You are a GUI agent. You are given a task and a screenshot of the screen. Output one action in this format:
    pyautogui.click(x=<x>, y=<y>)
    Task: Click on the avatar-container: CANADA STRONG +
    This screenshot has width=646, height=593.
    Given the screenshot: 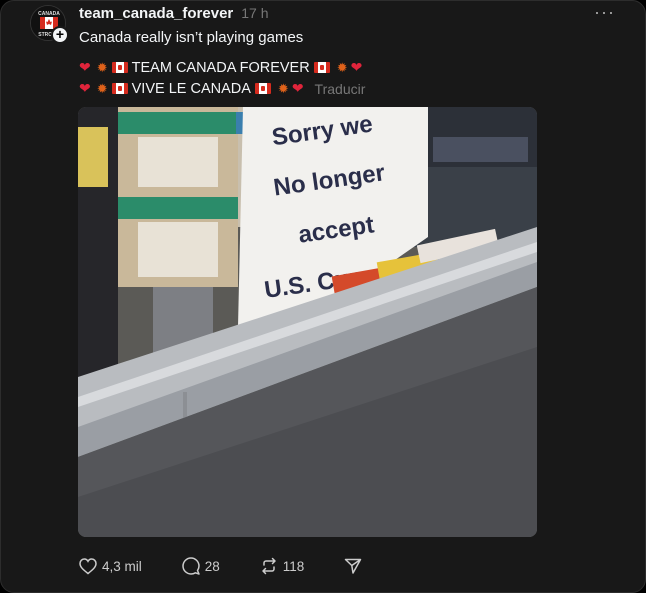 What is the action you would take?
    pyautogui.click(x=49, y=24)
    